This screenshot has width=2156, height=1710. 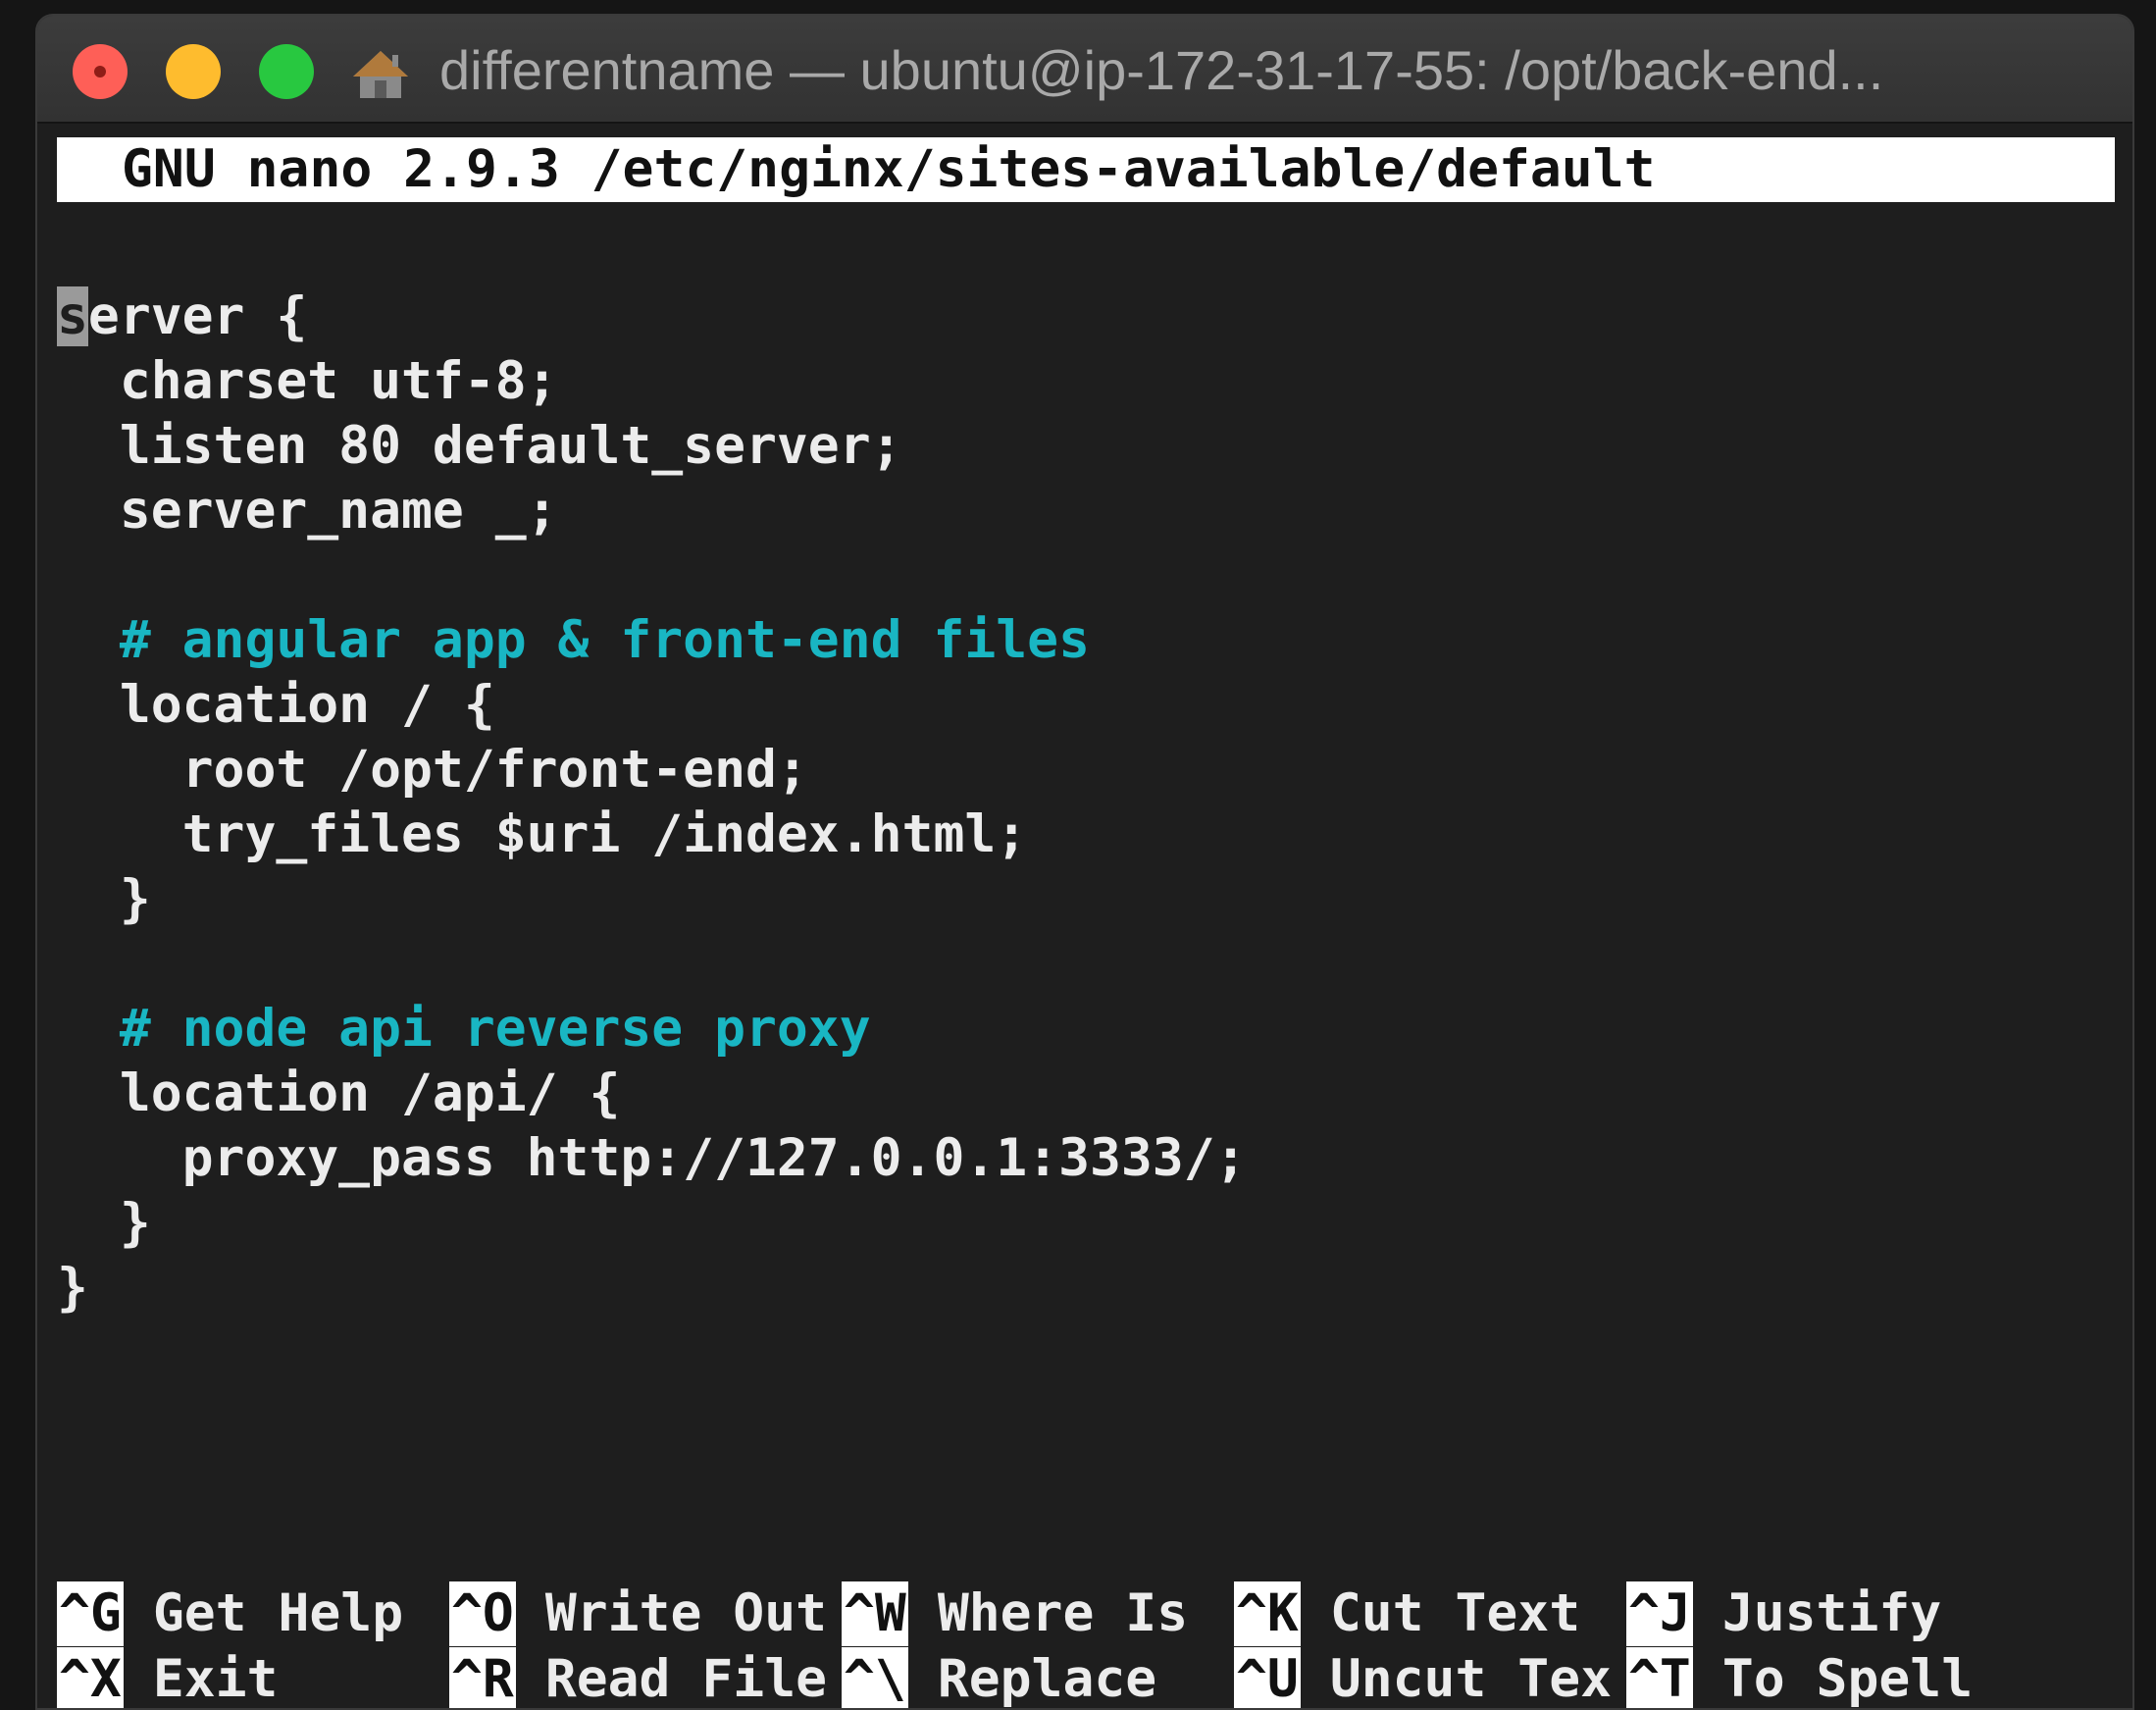 I want to click on shortcut-uncut-text: ^U Uncut Tex, so click(x=1423, y=1678).